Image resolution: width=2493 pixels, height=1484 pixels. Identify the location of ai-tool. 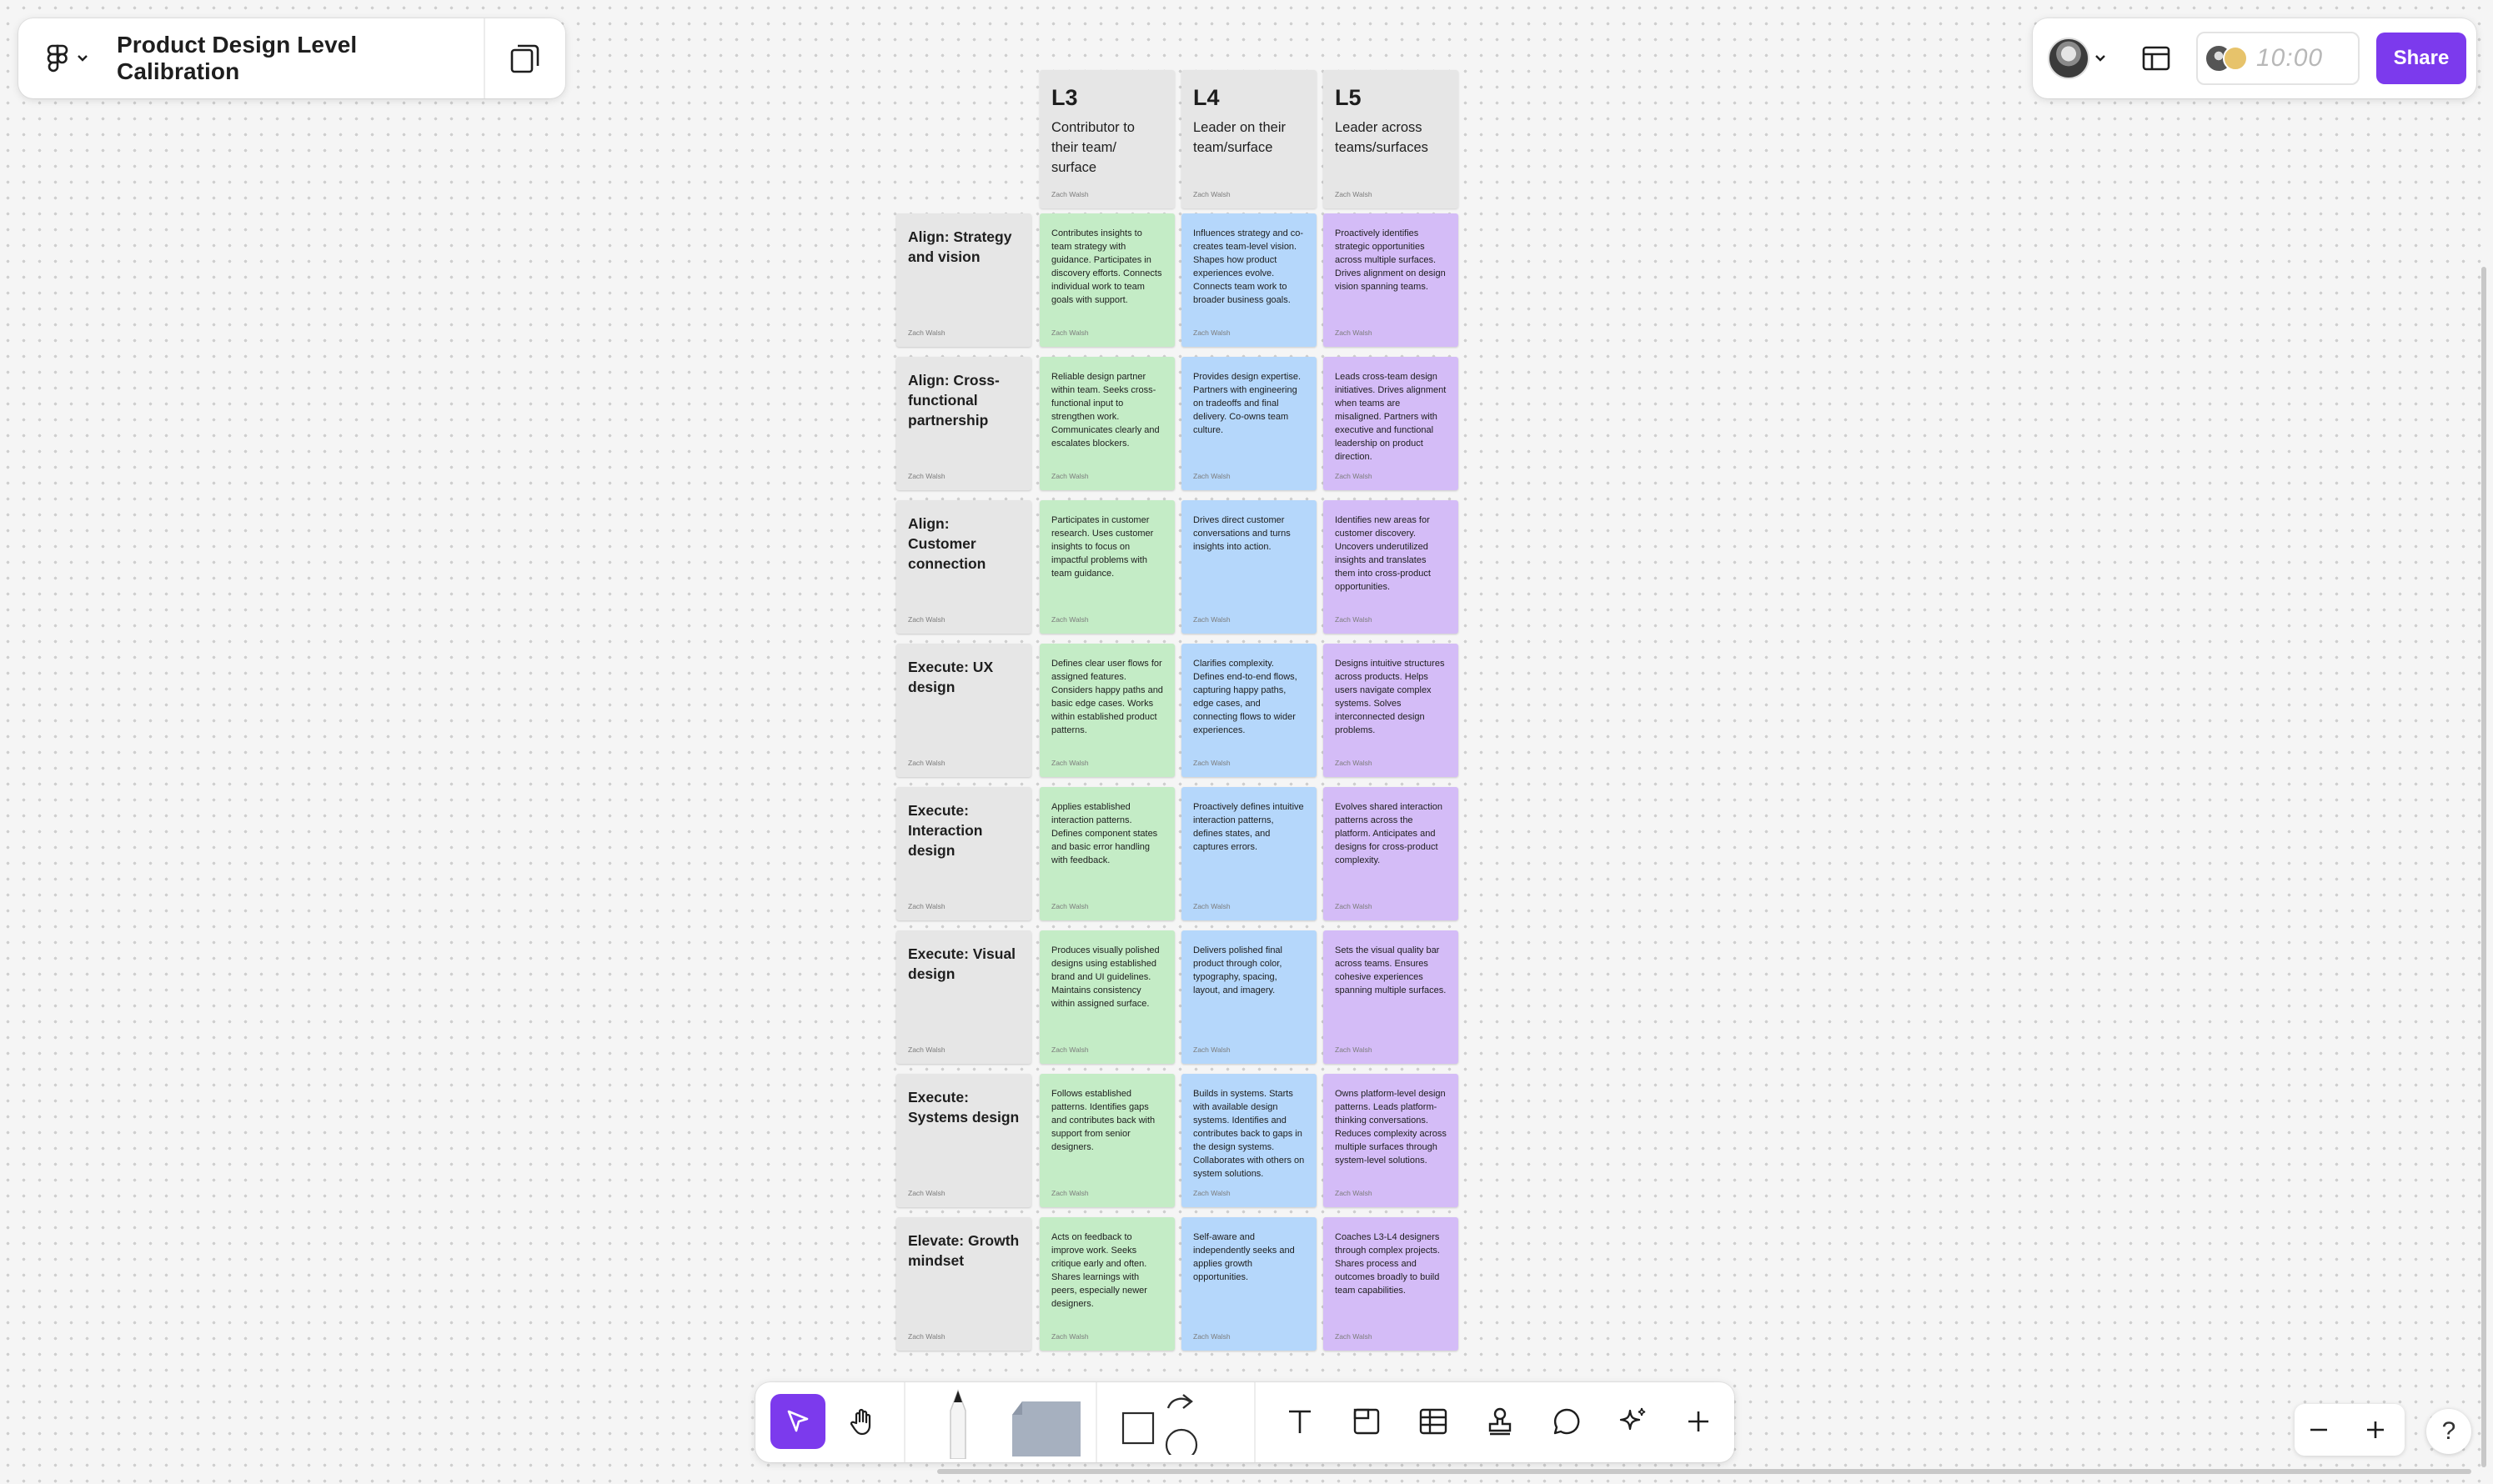
(1633, 1421).